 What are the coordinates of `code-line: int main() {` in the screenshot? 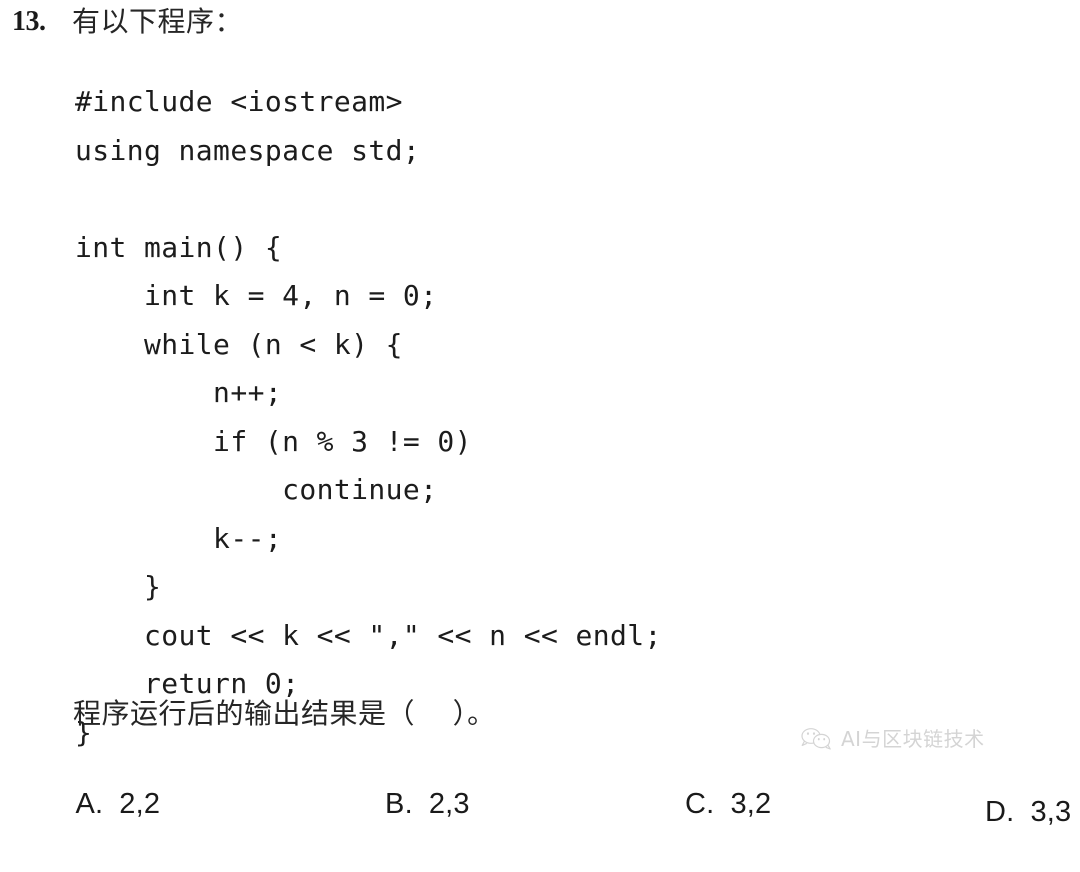 It's located at (179, 247).